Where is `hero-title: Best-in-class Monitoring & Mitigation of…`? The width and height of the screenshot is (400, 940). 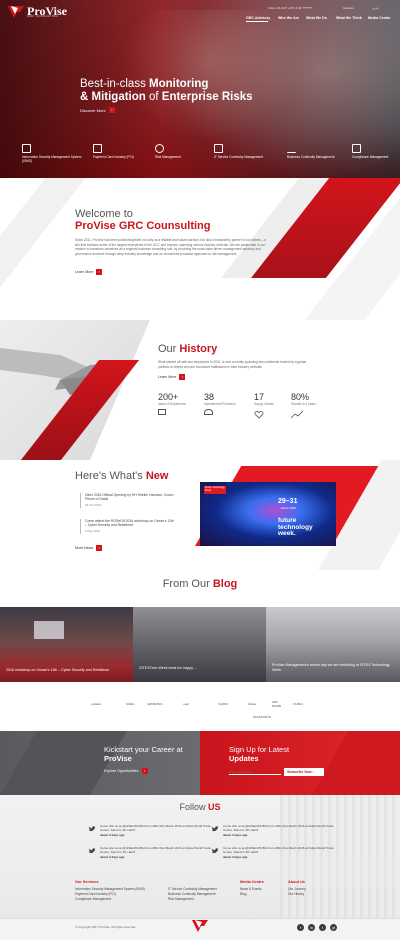
hero-title: Best-in-class Monitoring & Mitigation of… is located at coordinates (166, 90).